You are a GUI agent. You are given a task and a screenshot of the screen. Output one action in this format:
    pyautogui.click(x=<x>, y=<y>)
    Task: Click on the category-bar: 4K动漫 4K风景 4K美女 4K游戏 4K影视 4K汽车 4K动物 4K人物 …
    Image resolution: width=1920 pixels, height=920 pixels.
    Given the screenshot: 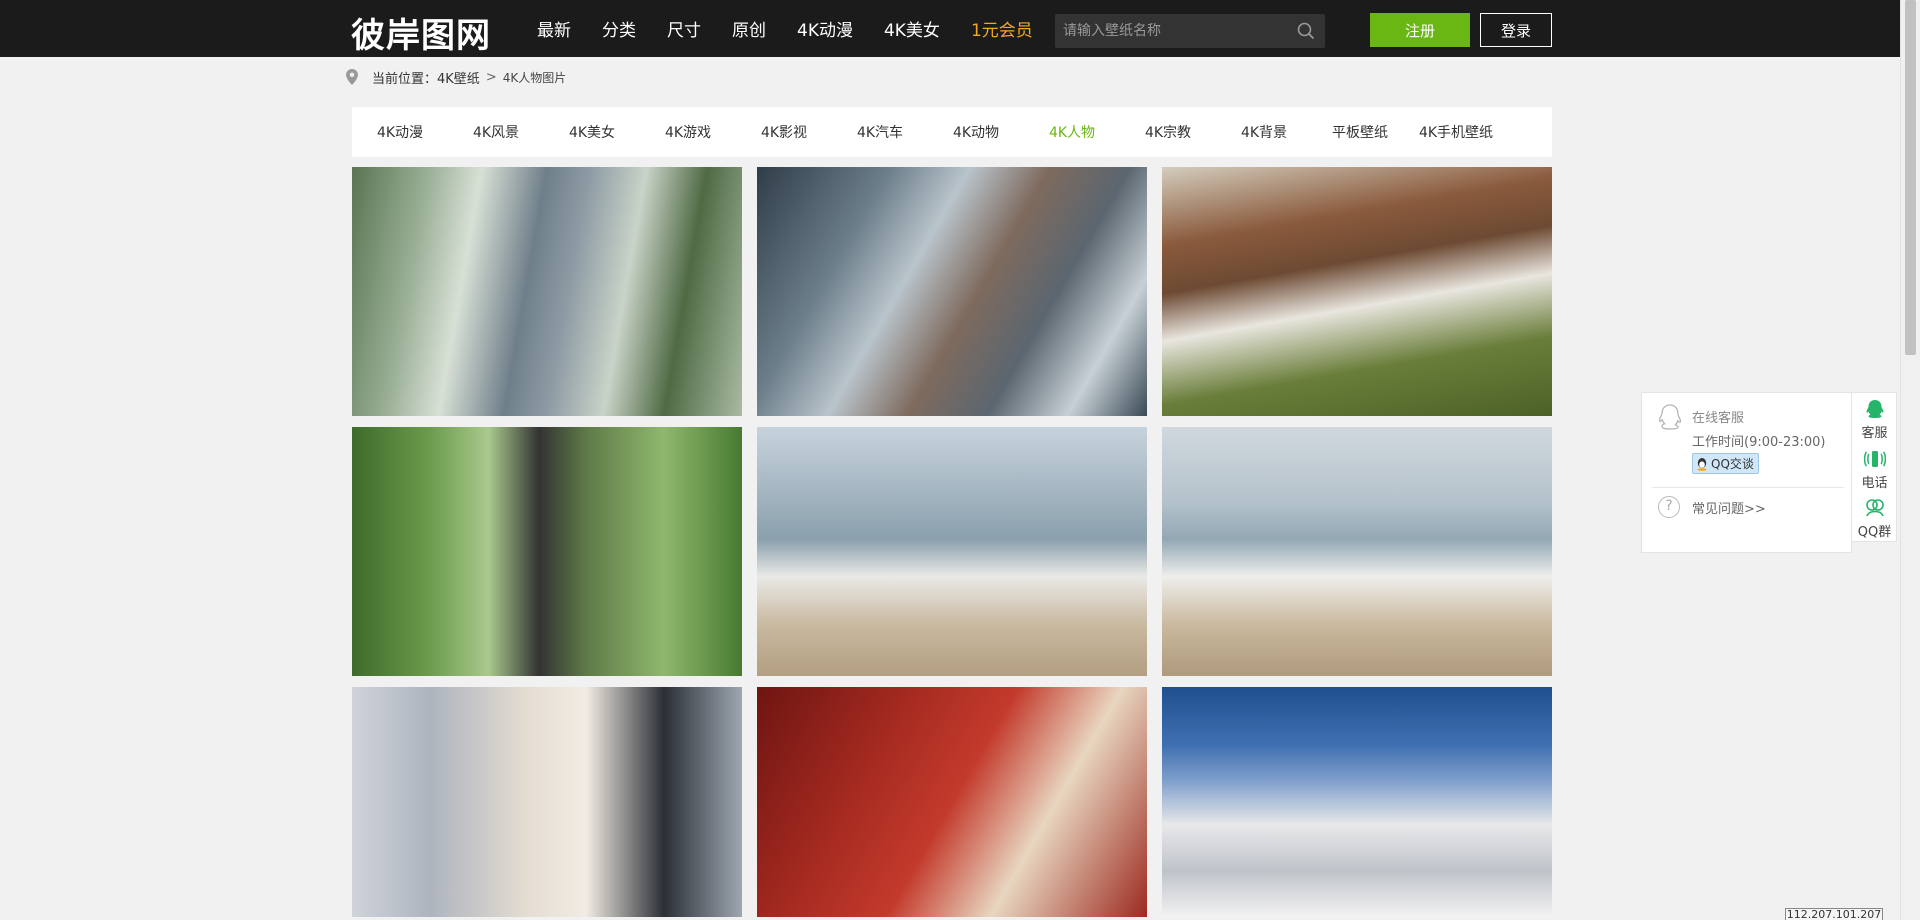 What is the action you would take?
    pyautogui.click(x=952, y=132)
    